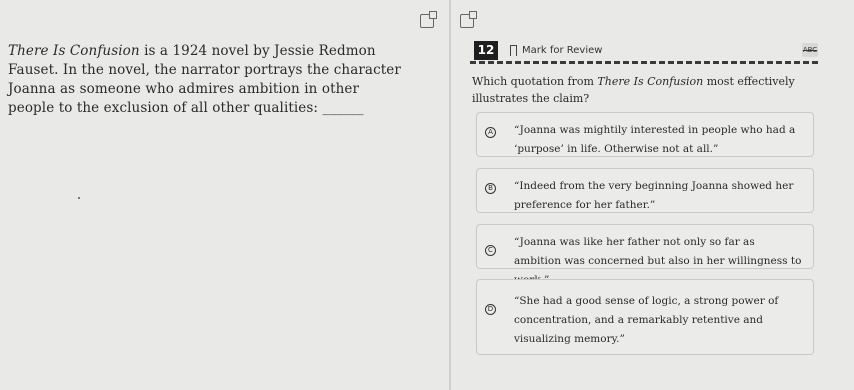 The height and width of the screenshot is (390, 854). What do you see at coordinates (490, 250) in the screenshot?
I see `choice-letter-c: C` at bounding box center [490, 250].